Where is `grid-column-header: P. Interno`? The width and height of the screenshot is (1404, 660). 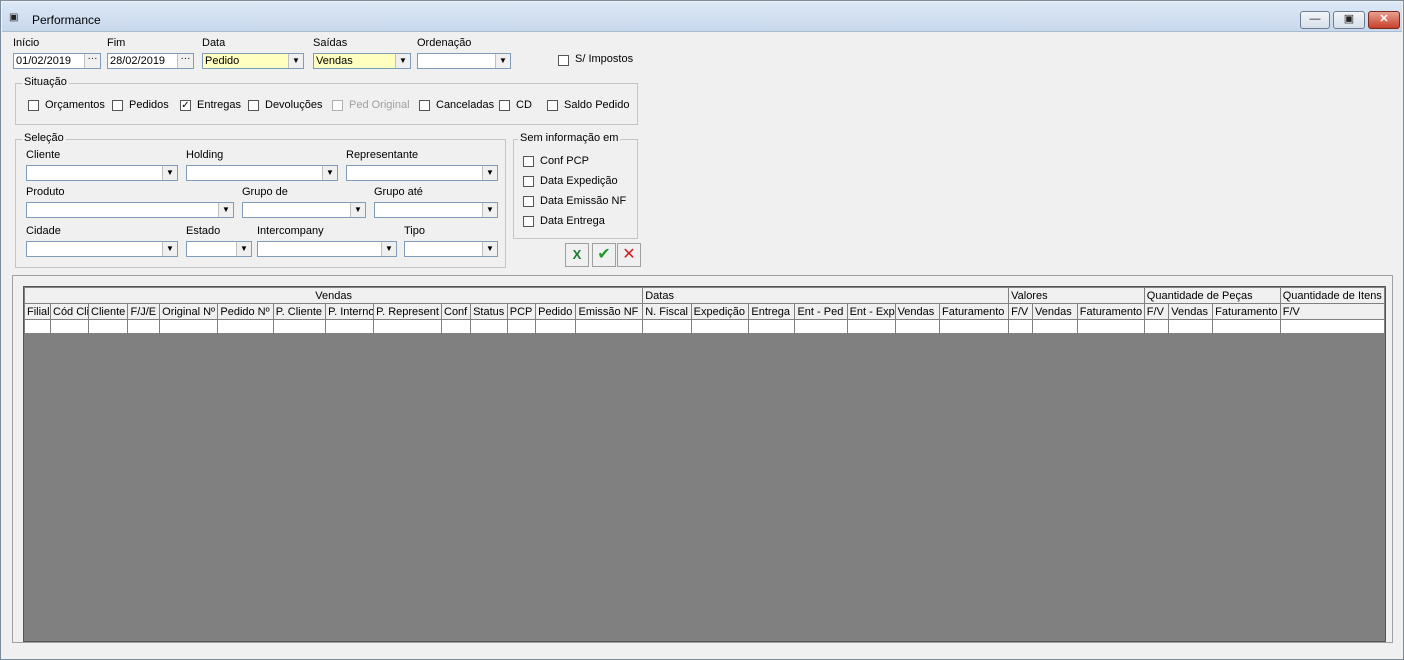 grid-column-header: P. Interno is located at coordinates (350, 311).